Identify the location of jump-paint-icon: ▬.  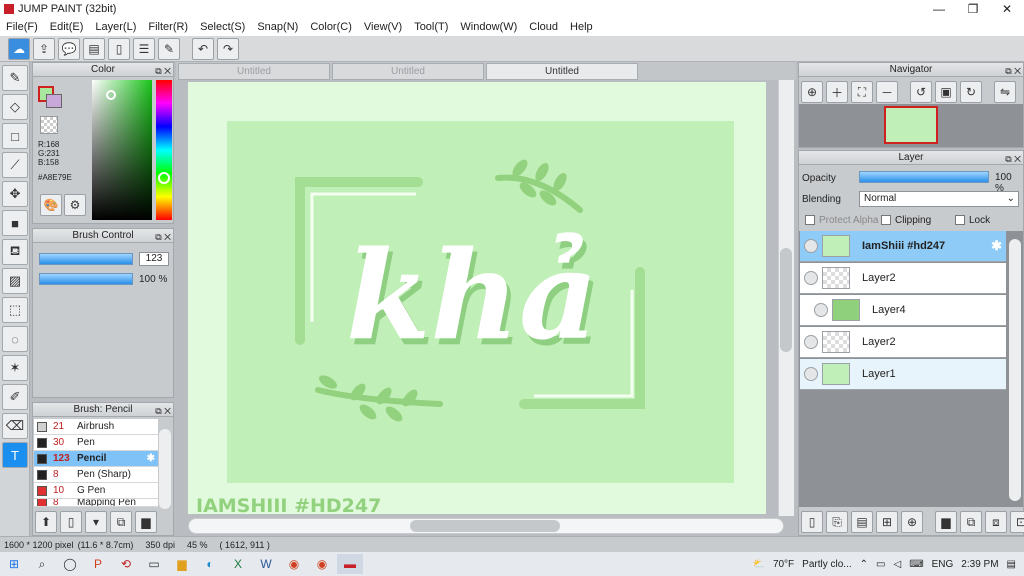
(350, 564).